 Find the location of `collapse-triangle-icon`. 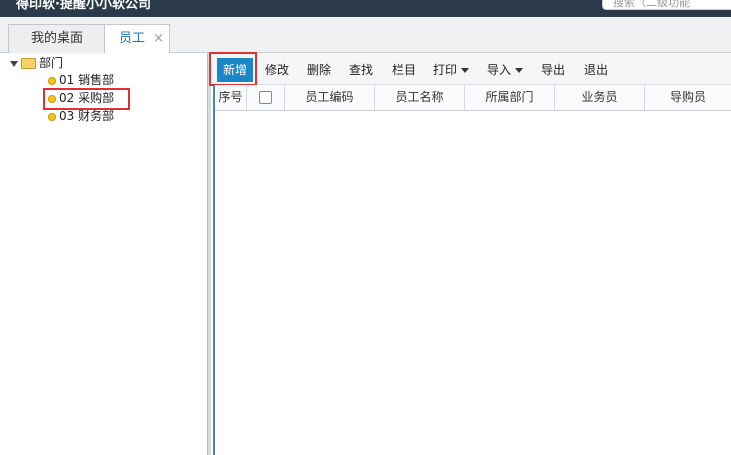

collapse-triangle-icon is located at coordinates (14, 63).